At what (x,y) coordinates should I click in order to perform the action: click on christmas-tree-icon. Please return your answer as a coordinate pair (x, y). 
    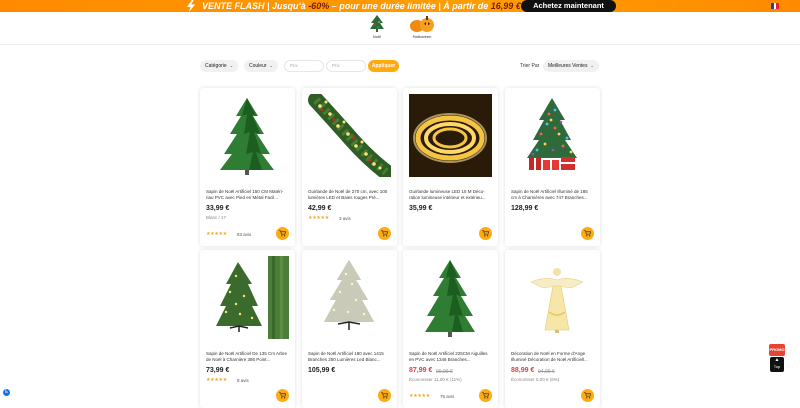
    Looking at the image, I should click on (377, 23).